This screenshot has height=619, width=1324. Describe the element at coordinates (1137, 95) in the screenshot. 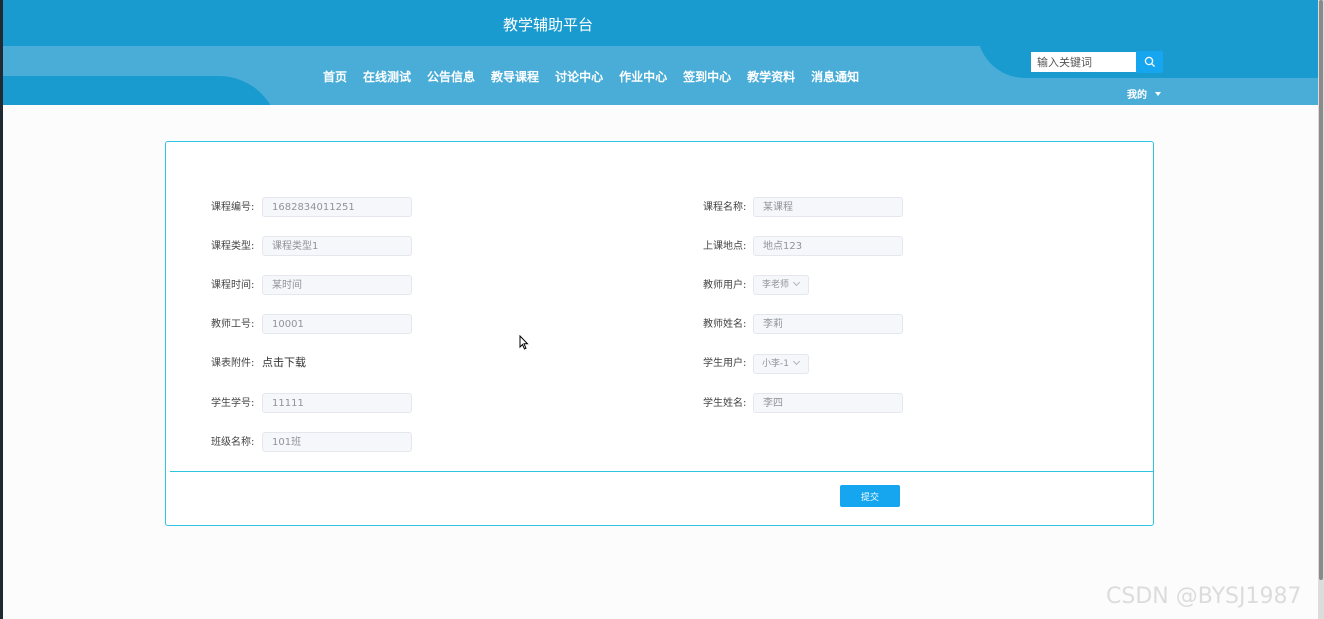

I see `user-menu-label: 我的` at that location.